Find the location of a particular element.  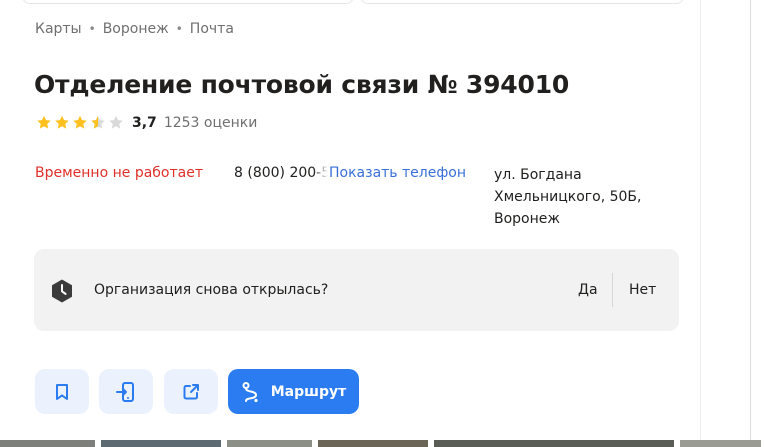

bookmark-button is located at coordinates (62, 391).